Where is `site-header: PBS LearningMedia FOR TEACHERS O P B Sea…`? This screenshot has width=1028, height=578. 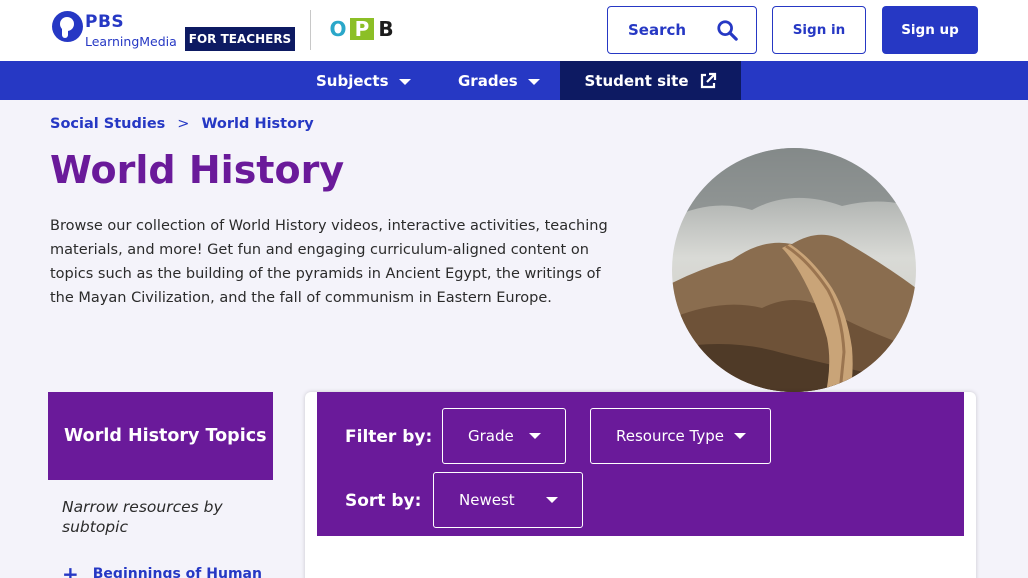 site-header: PBS LearningMedia FOR TEACHERS O P B Sea… is located at coordinates (514, 30).